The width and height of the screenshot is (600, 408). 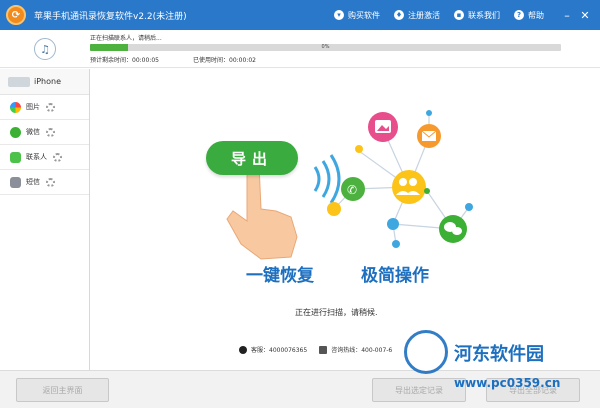 I want to click on watermark-logo-icon, so click(x=426, y=352).